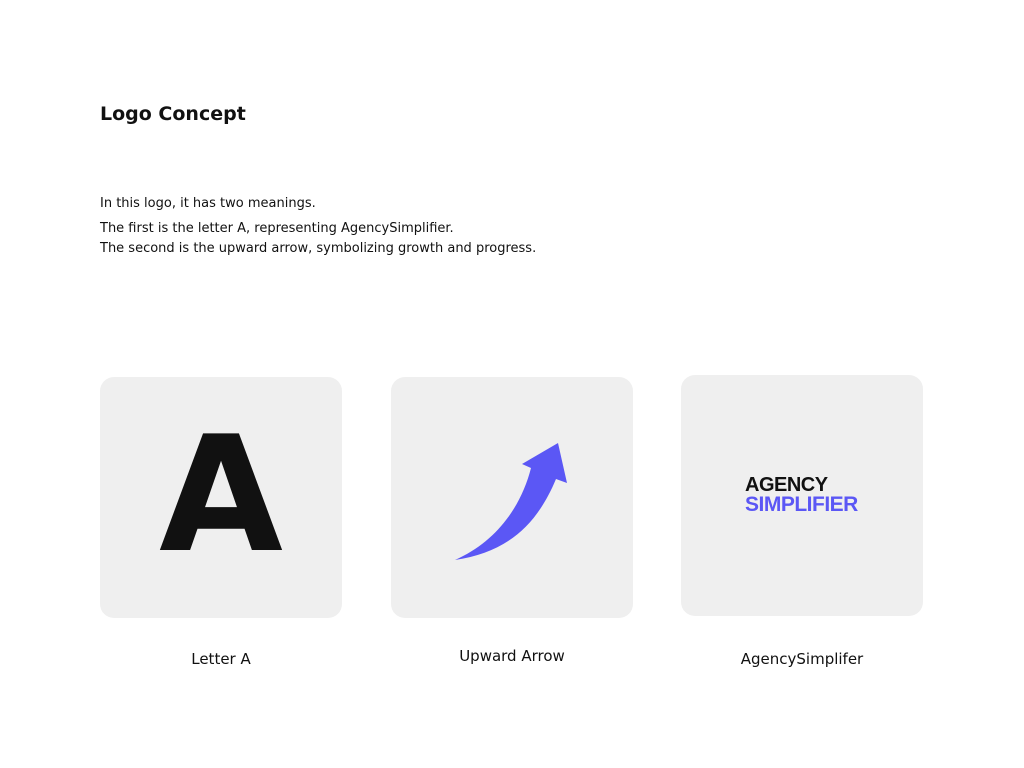 Image resolution: width=1024 pixels, height=768 pixels. What do you see at coordinates (221, 494) in the screenshot?
I see `letter-a-glyph: A` at bounding box center [221, 494].